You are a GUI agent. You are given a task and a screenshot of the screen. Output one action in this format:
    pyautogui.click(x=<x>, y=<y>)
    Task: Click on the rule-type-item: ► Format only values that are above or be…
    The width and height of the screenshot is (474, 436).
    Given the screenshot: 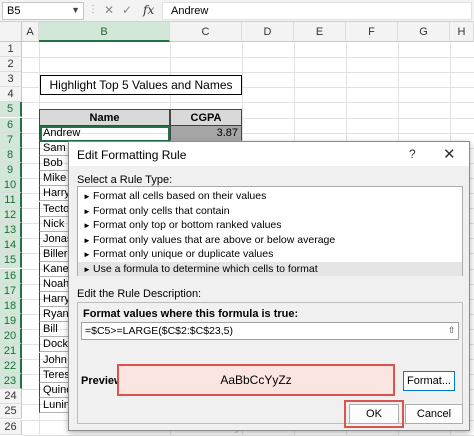 What is the action you would take?
    pyautogui.click(x=270, y=240)
    